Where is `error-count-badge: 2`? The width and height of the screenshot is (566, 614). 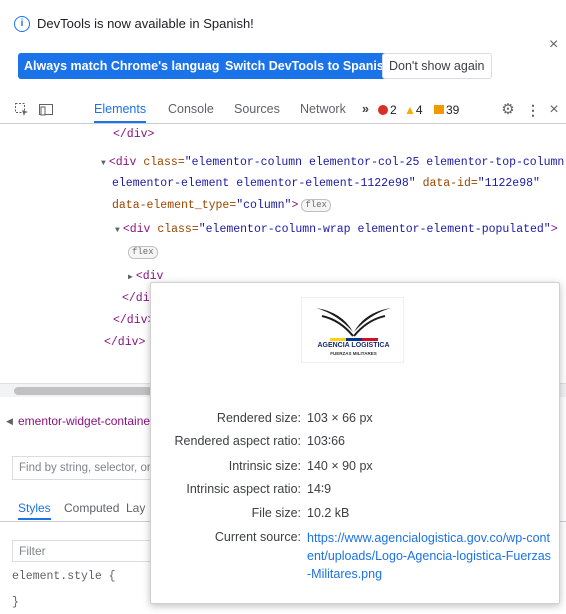
error-count-badge: 2 is located at coordinates (387, 110).